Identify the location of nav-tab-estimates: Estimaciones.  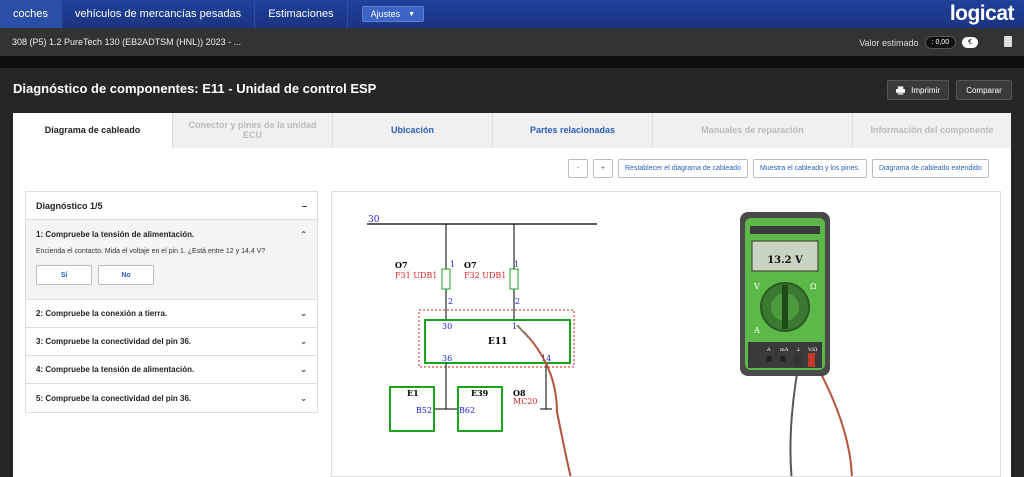
(301, 14).